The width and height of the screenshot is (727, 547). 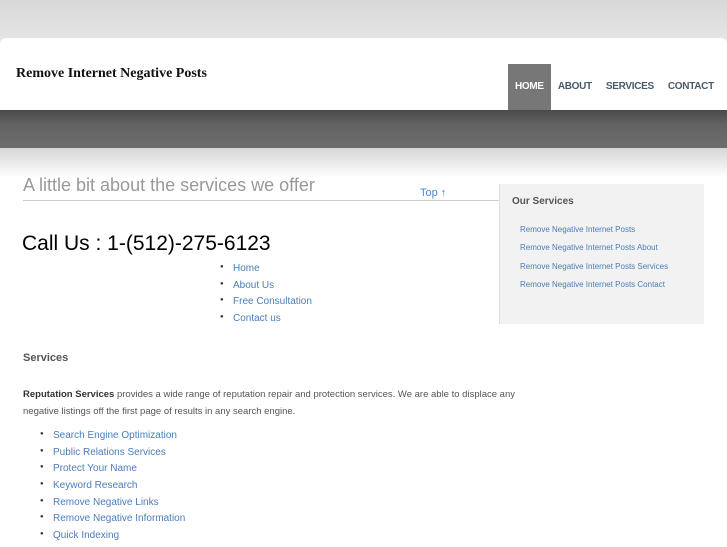 What do you see at coordinates (261, 200) in the screenshot?
I see `tagline-divider` at bounding box center [261, 200].